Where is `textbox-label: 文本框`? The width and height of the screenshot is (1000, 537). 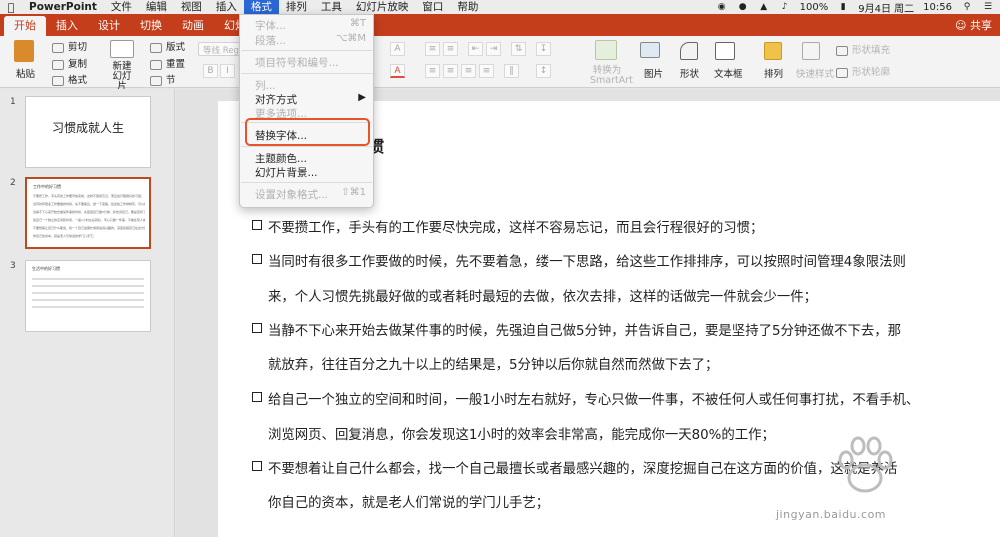
textbox-label: 文本框 is located at coordinates (728, 73).